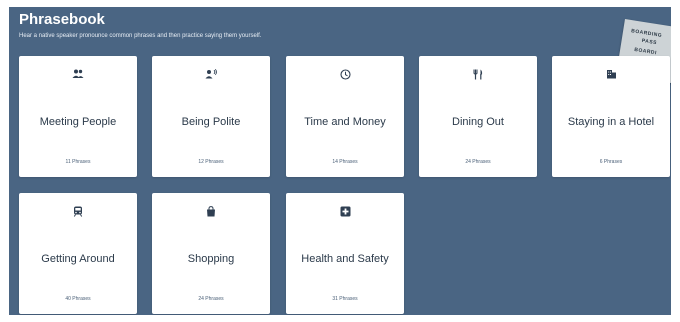  I want to click on category-card-shopping: Shopping 24 Phrases, so click(211, 253).